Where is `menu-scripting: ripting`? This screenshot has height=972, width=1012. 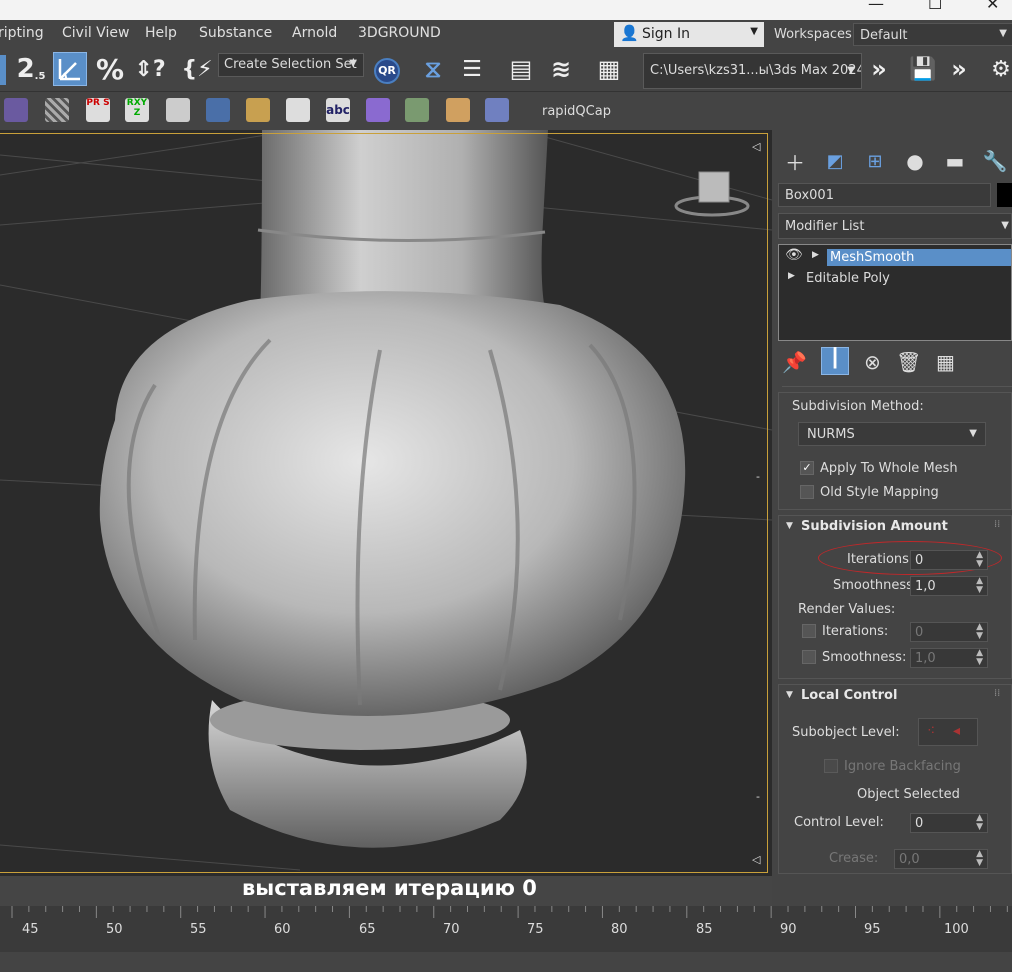
menu-scripting: ripting is located at coordinates (22, 33).